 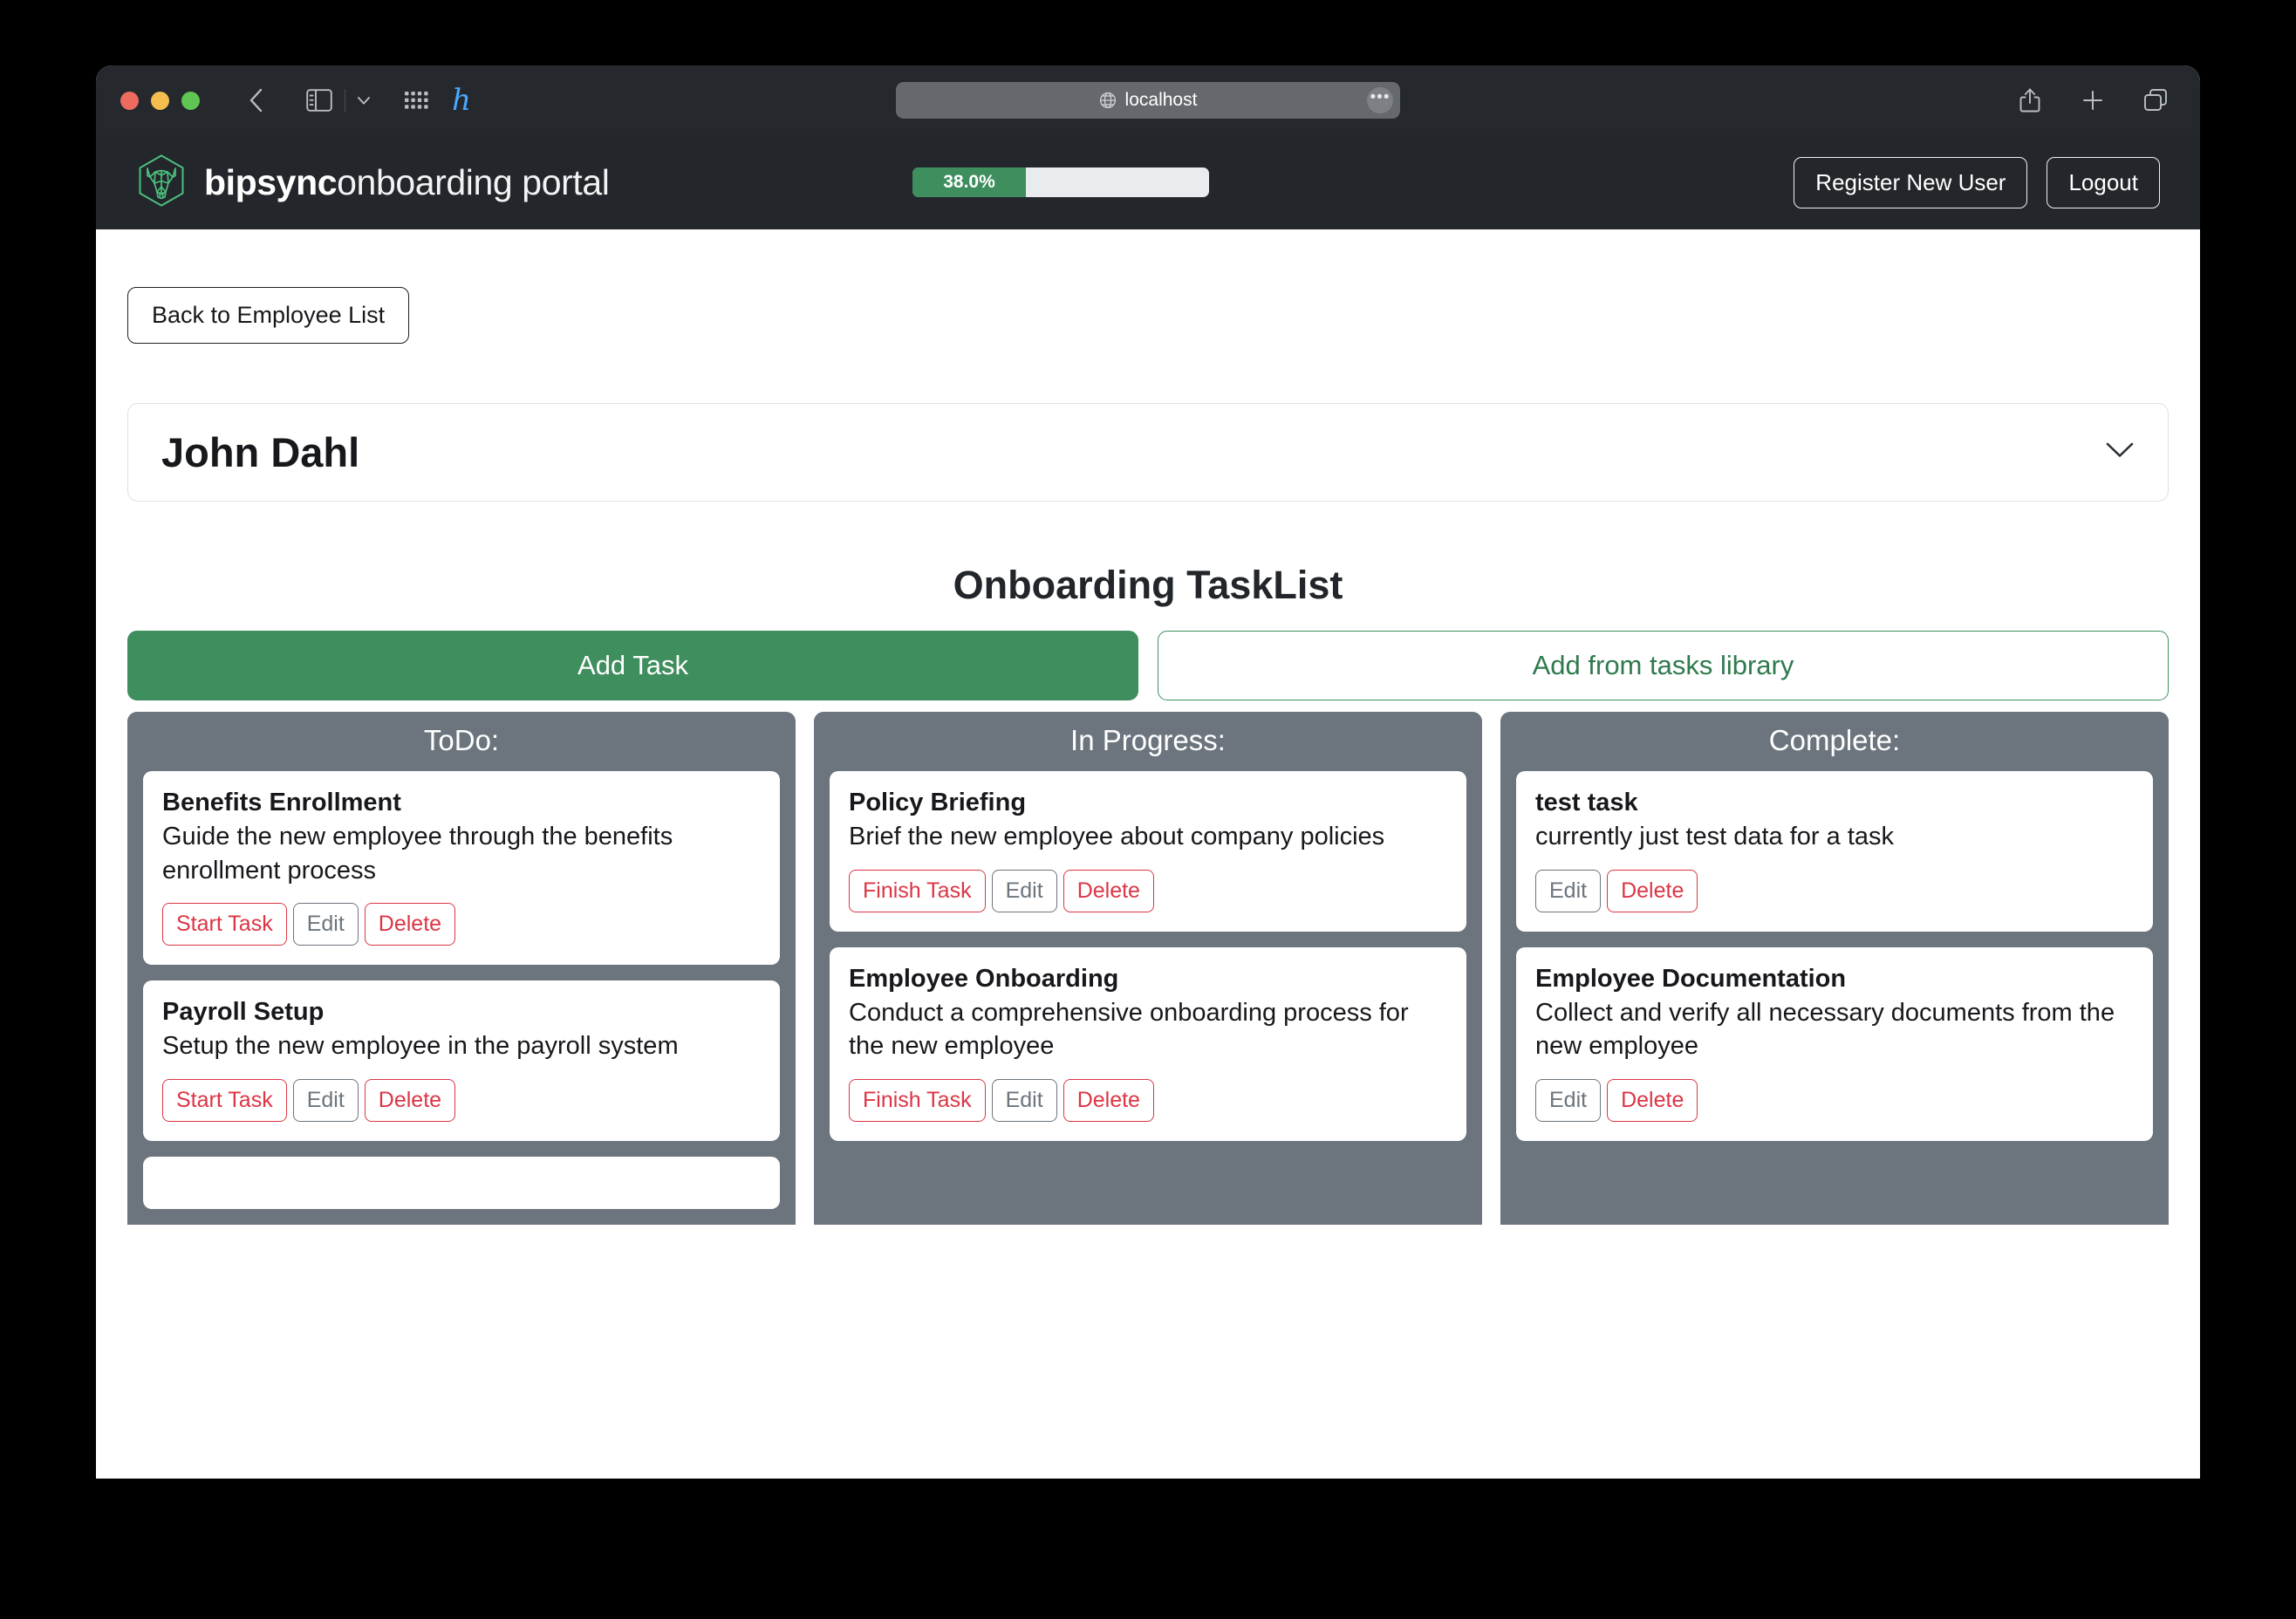 What do you see at coordinates (1911, 182) in the screenshot?
I see `register-new-user-button: Register New User` at bounding box center [1911, 182].